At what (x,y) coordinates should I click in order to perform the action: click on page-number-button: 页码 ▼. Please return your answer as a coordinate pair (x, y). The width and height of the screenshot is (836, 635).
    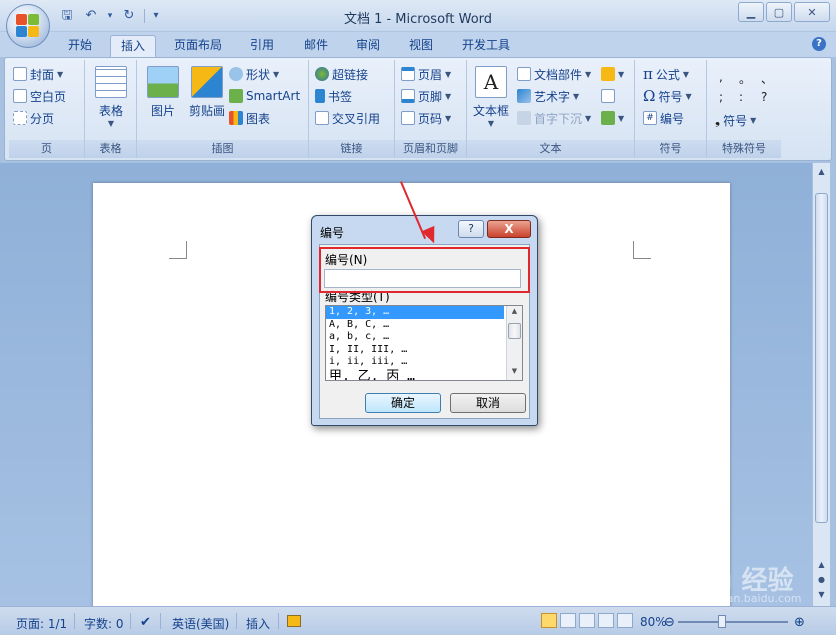
    Looking at the image, I should click on (426, 118).